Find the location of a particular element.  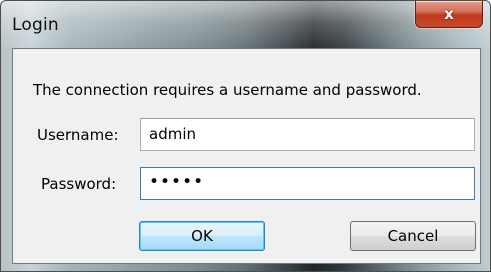

password-field: ••••• is located at coordinates (307, 183).